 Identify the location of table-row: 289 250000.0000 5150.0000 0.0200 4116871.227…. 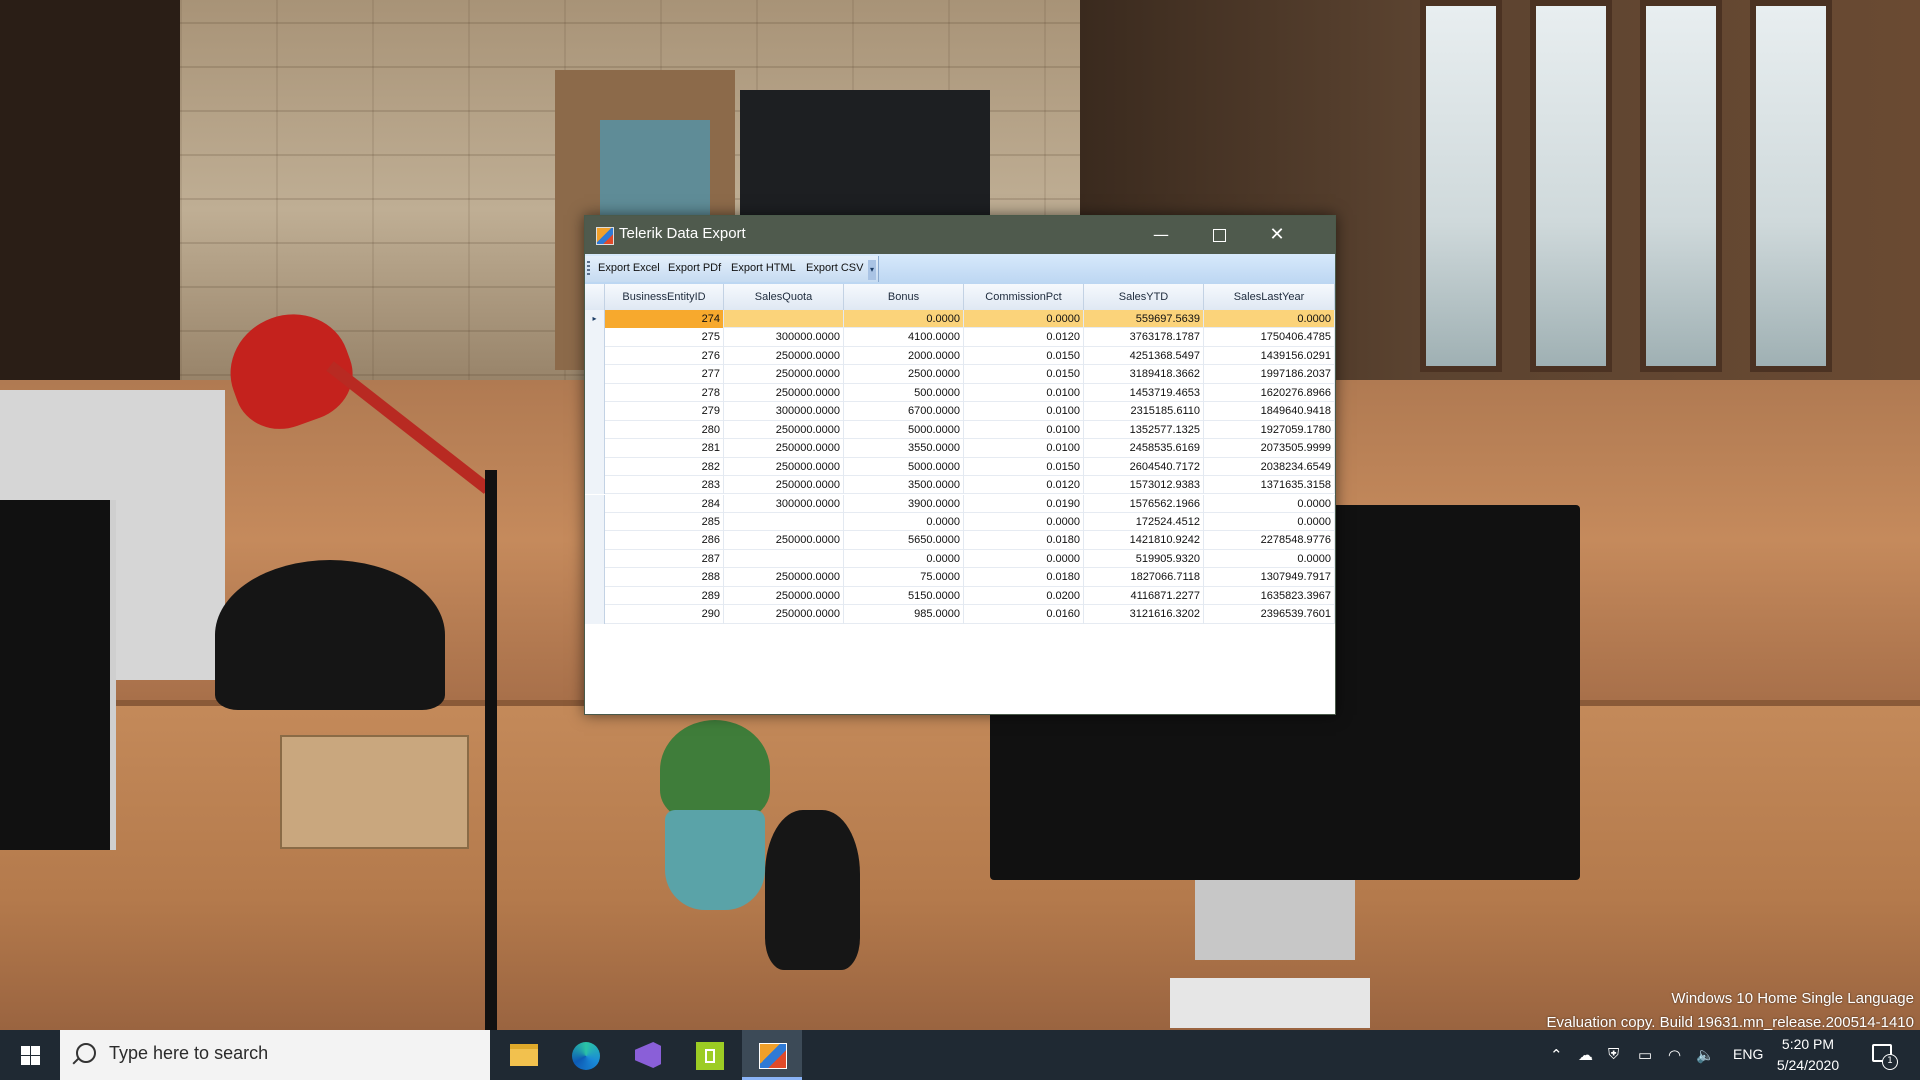
(960, 596).